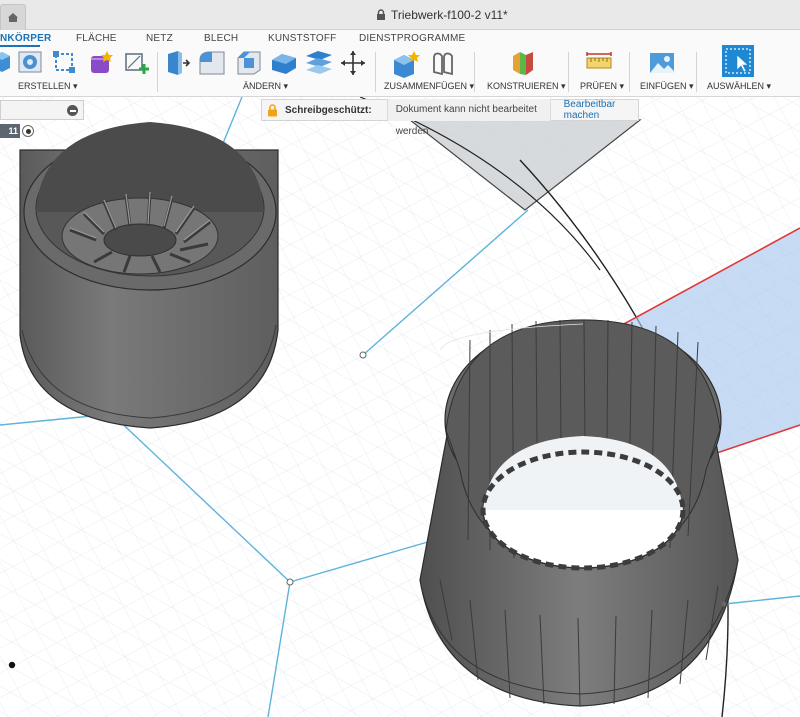 Image resolution: width=800 pixels, height=717 pixels. What do you see at coordinates (265, 86) in the screenshot?
I see `group-aendern: ÄNDERN ▾` at bounding box center [265, 86].